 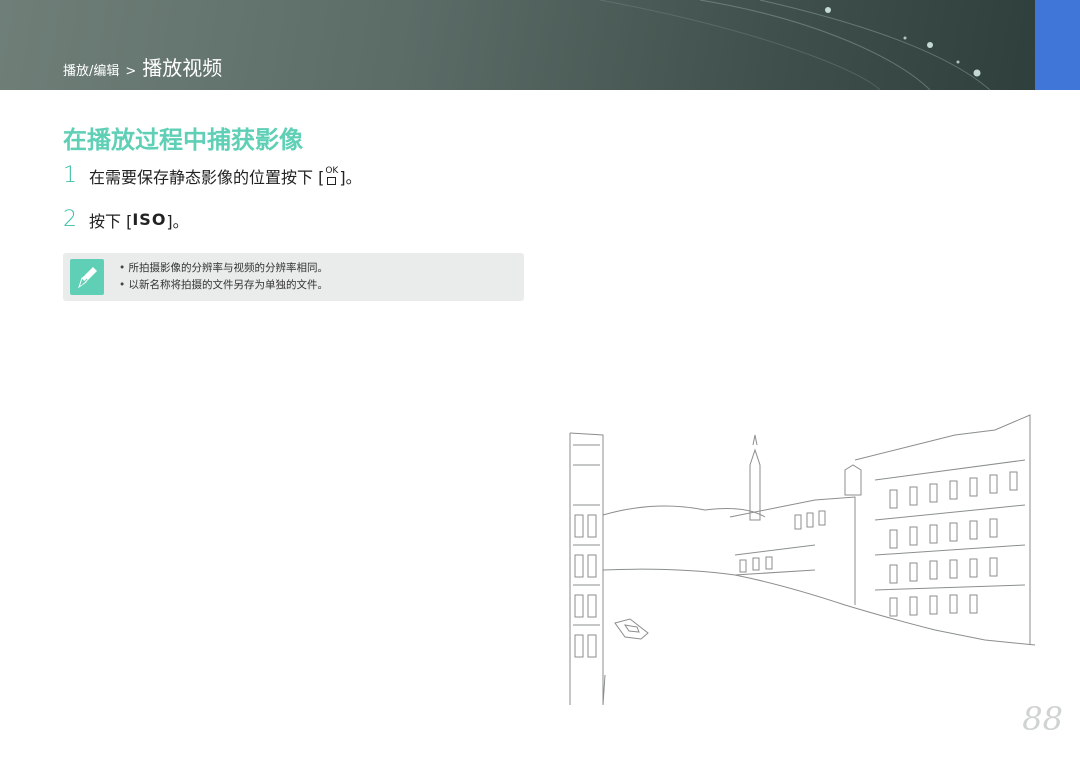 I want to click on step-2: 2 按下 [ ISO ]。, so click(x=126, y=219).